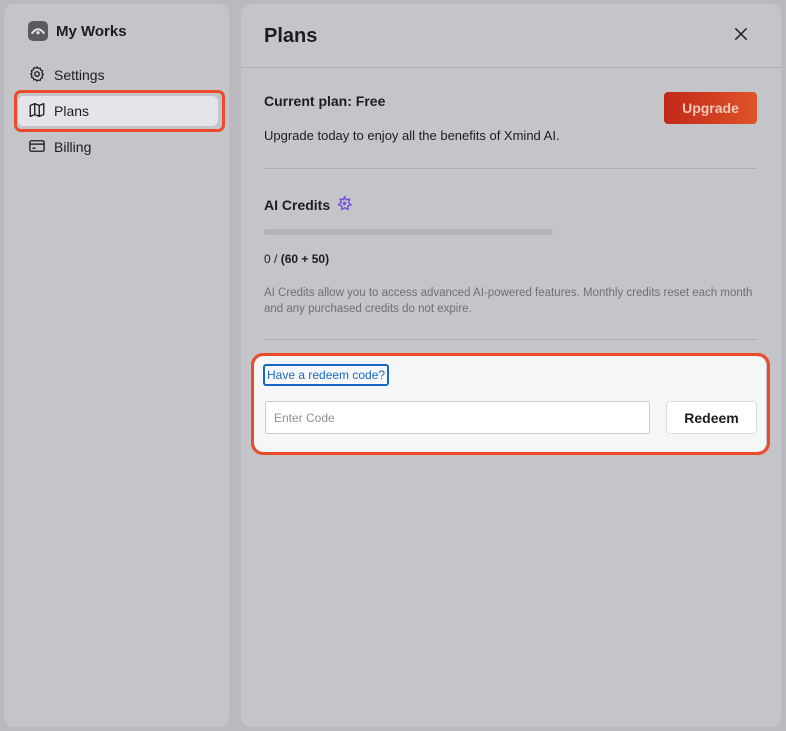 This screenshot has width=786, height=731. I want to click on ai-credits-heading: AI Credits, so click(308, 205).